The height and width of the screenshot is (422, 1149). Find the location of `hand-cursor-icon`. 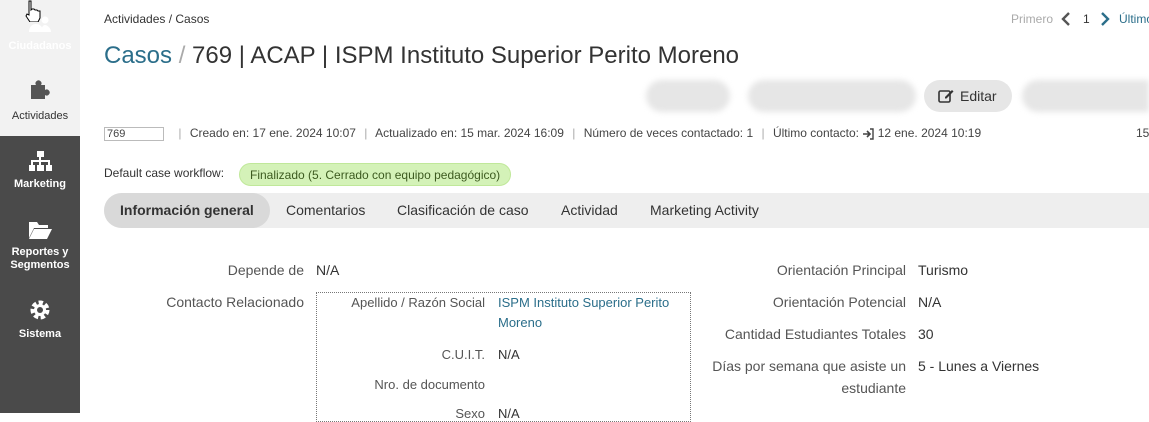

hand-cursor-icon is located at coordinates (33, 11).